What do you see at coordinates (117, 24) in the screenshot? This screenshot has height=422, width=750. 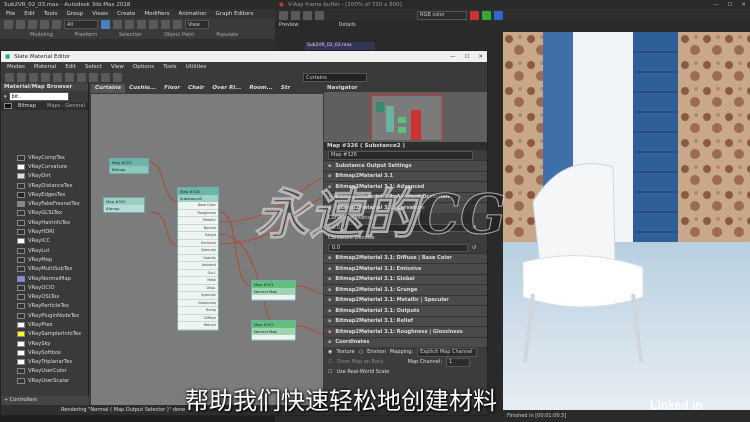 I see `select-region-icon` at bounding box center [117, 24].